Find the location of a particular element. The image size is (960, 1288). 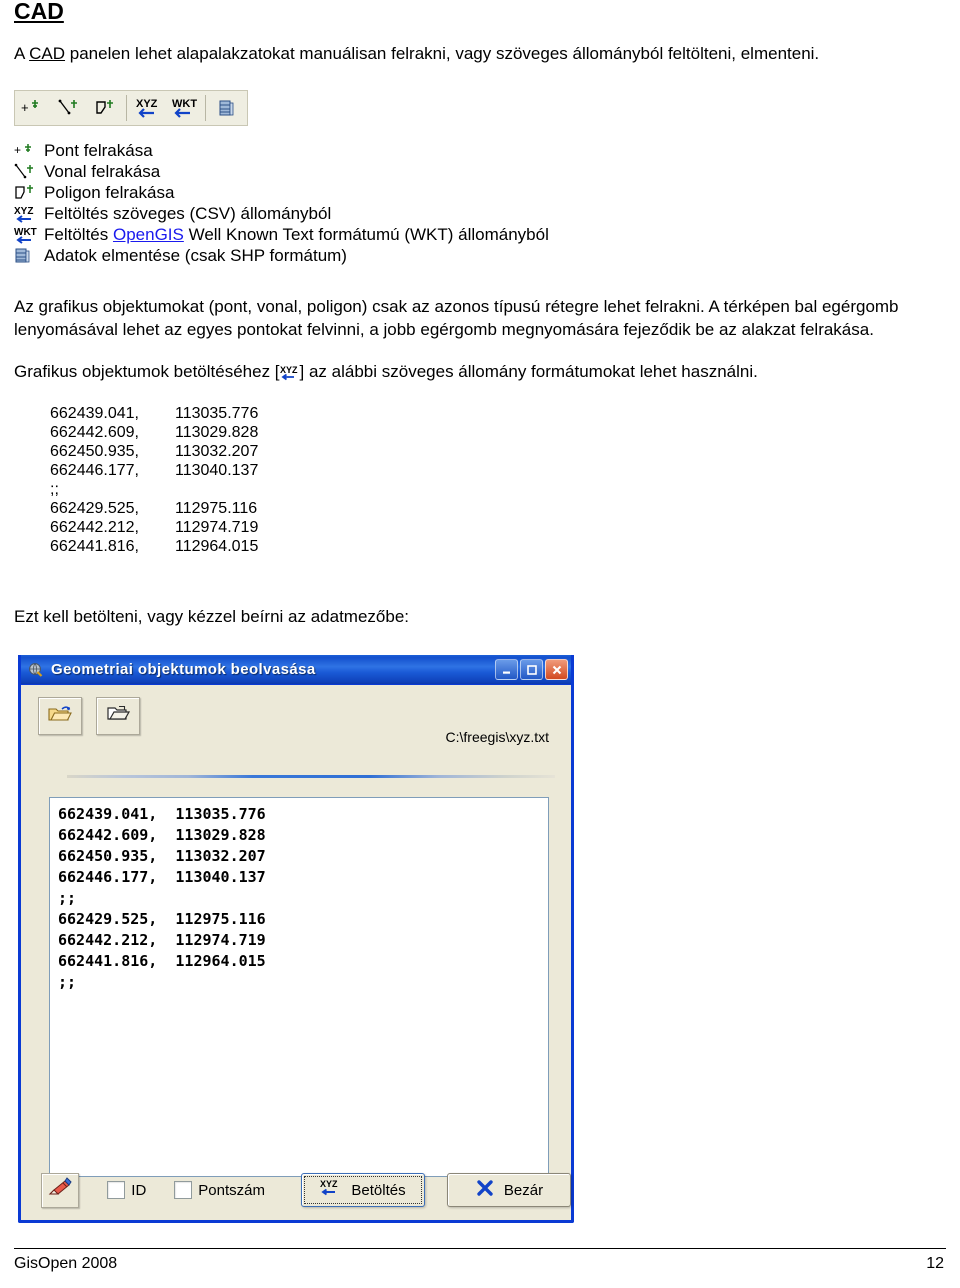

legend-label: Poligon felrakása is located at coordinates (109, 192).